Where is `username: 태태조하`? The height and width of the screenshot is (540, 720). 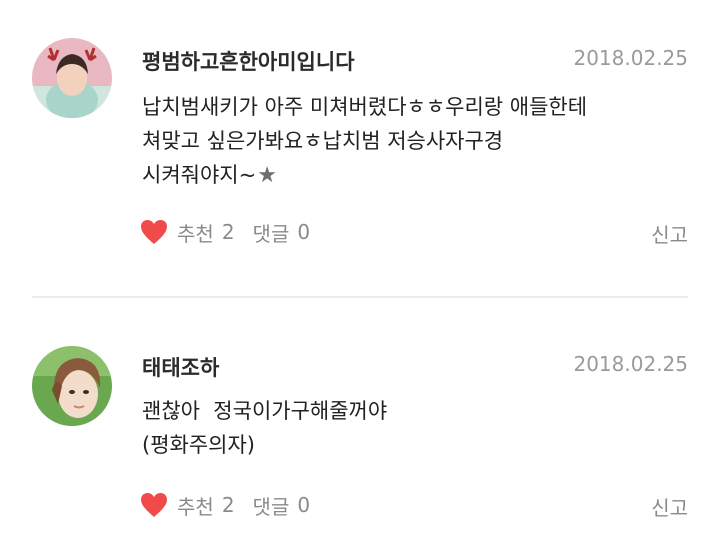
username: 태태조하 is located at coordinates (180, 367).